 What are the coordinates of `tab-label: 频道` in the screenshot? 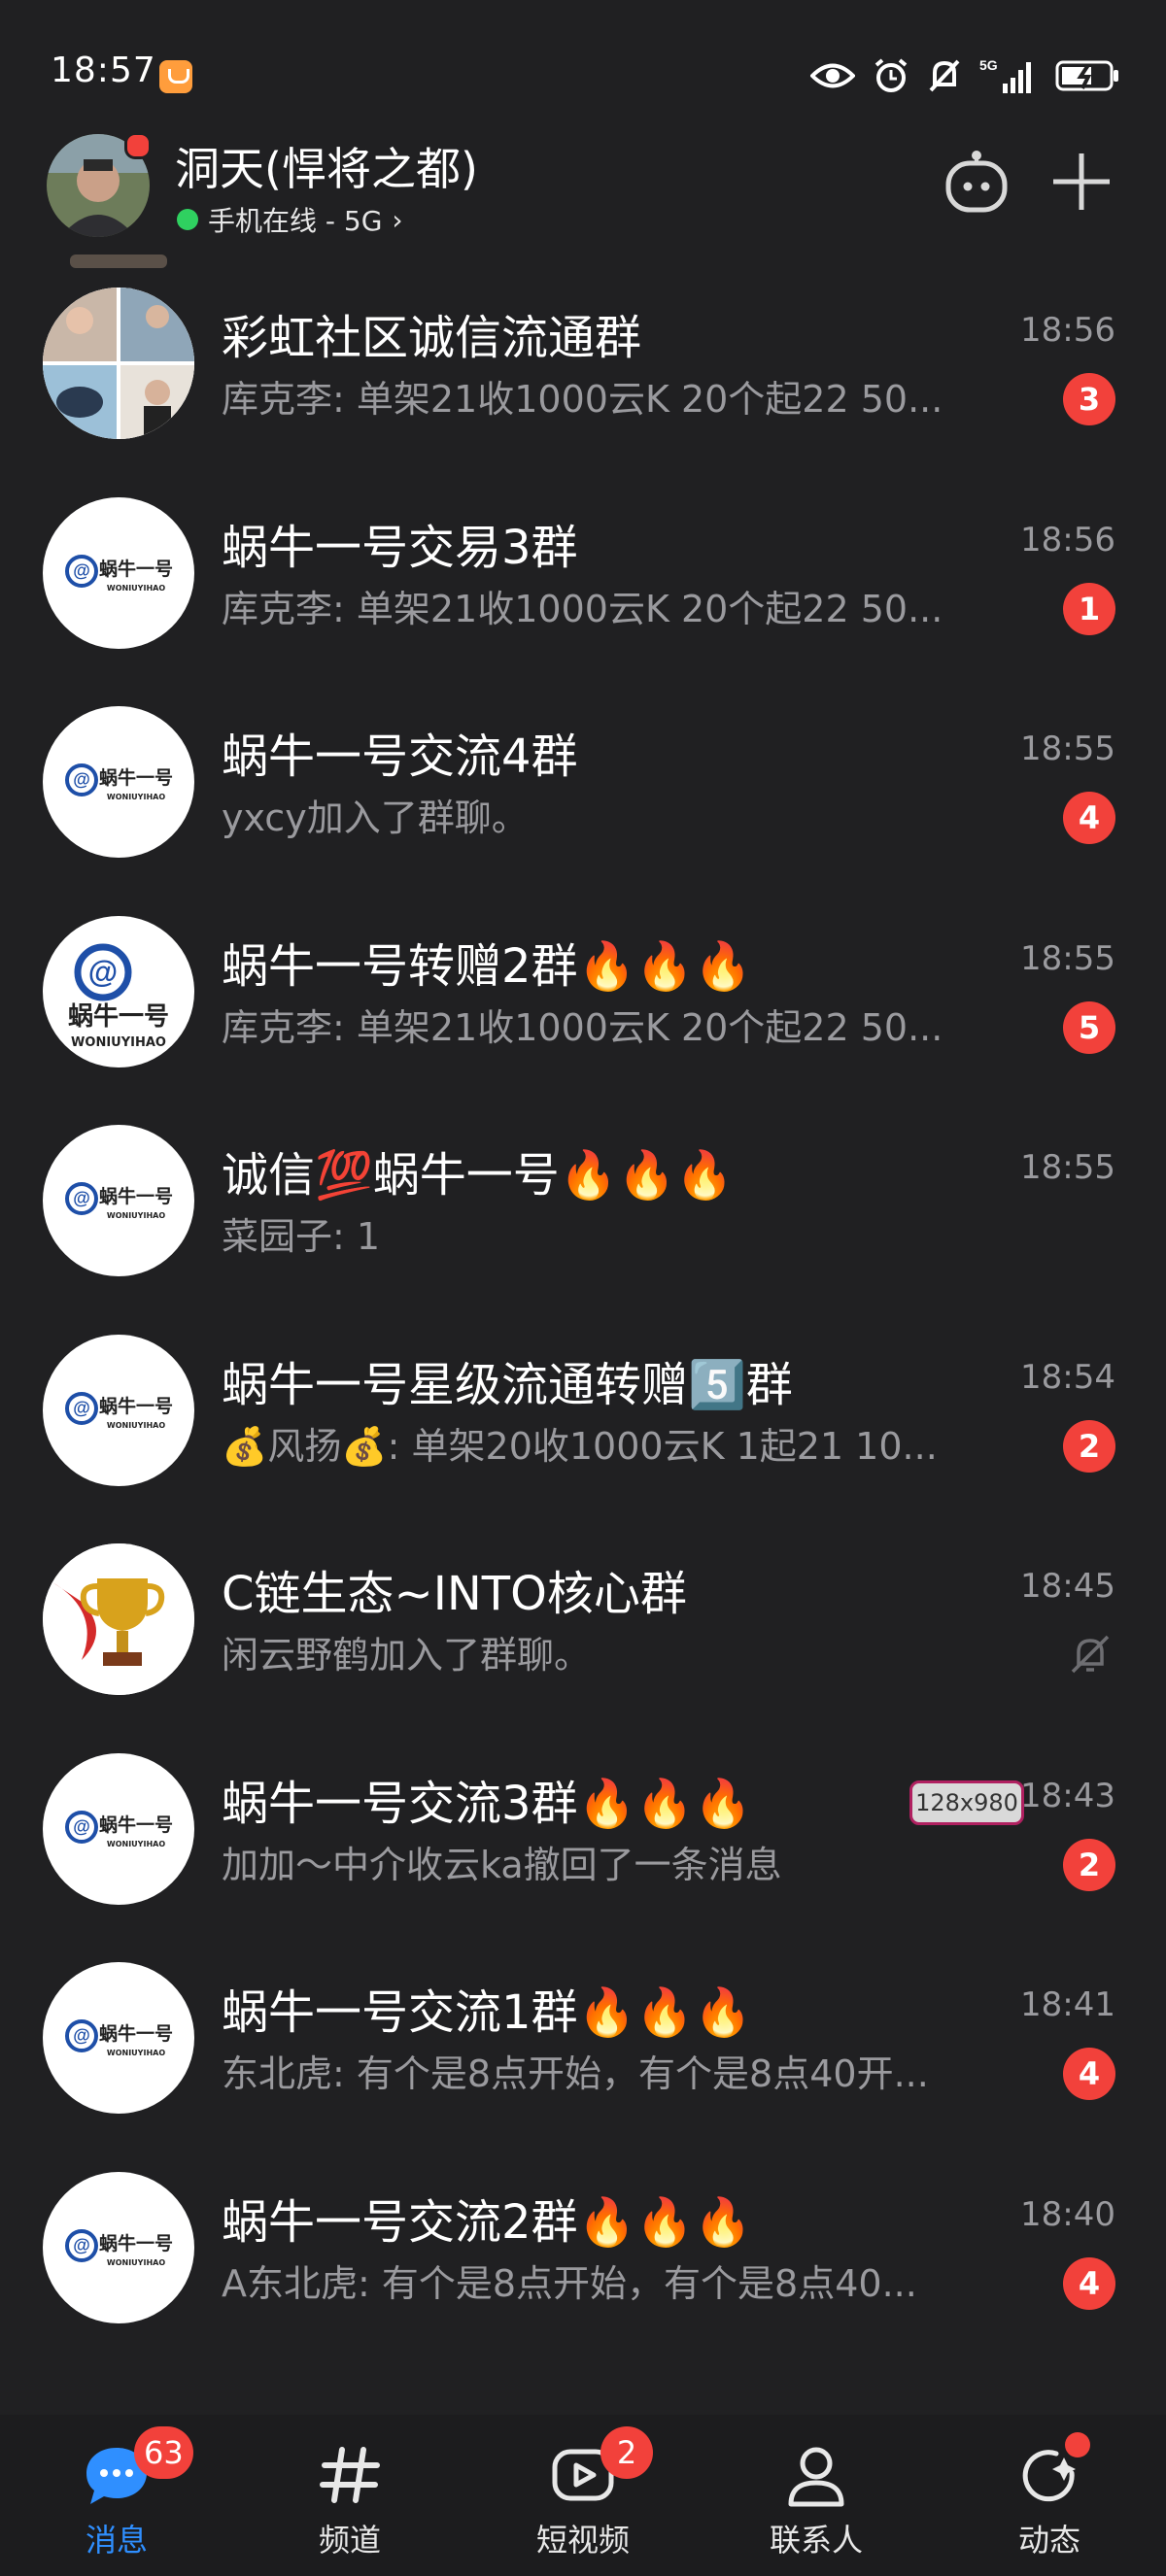 It's located at (349, 2540).